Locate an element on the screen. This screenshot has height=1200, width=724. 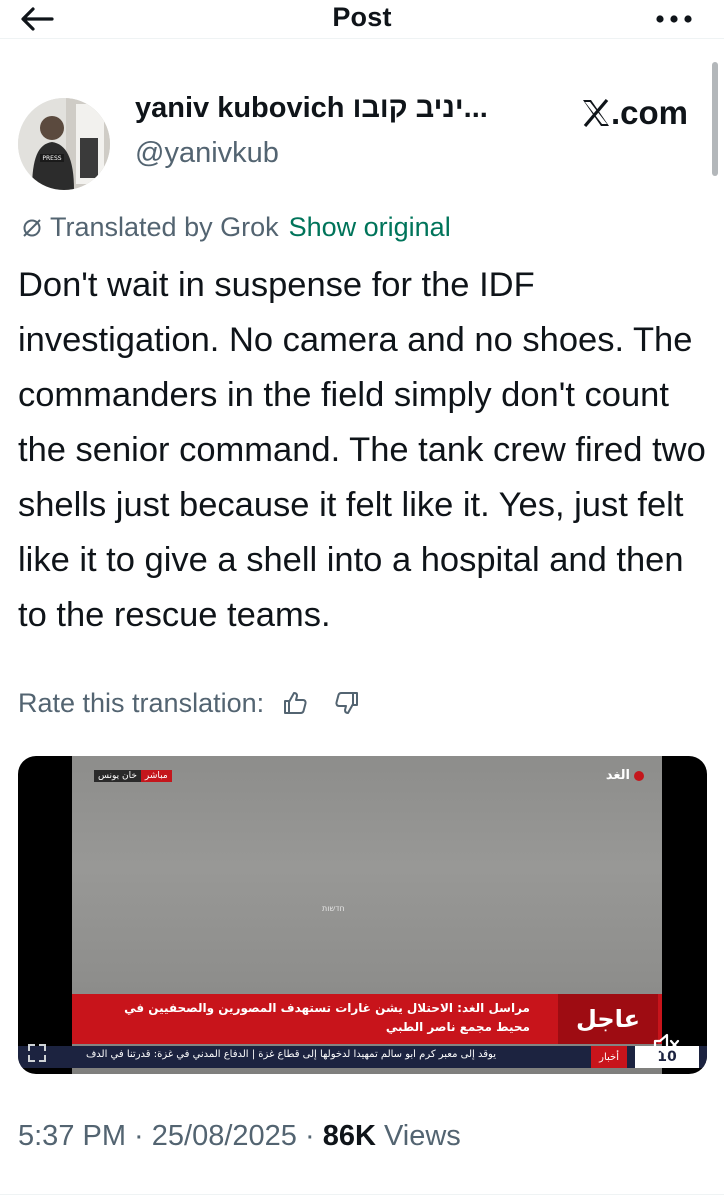
avatar: PRESS is located at coordinates (64, 144).